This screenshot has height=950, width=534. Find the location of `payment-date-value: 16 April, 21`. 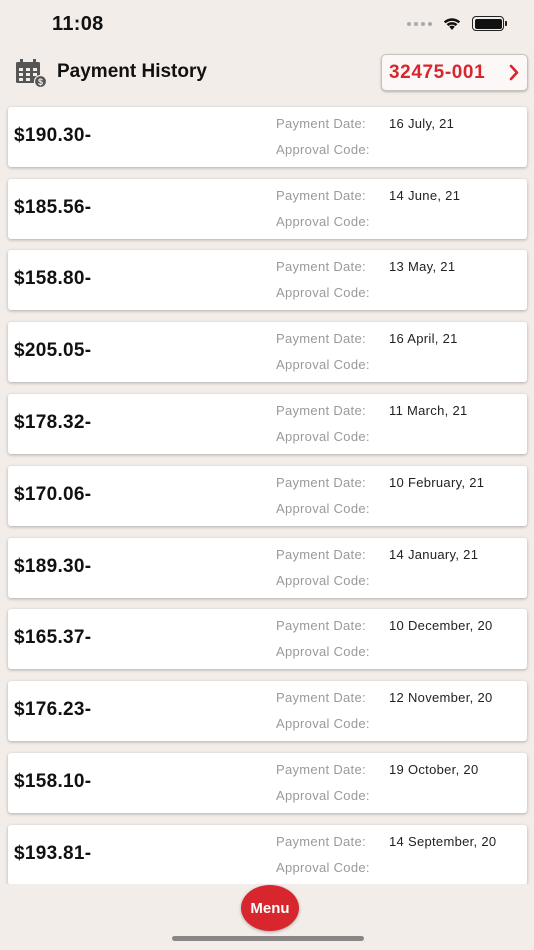

payment-date-value: 16 April, 21 is located at coordinates (423, 338).